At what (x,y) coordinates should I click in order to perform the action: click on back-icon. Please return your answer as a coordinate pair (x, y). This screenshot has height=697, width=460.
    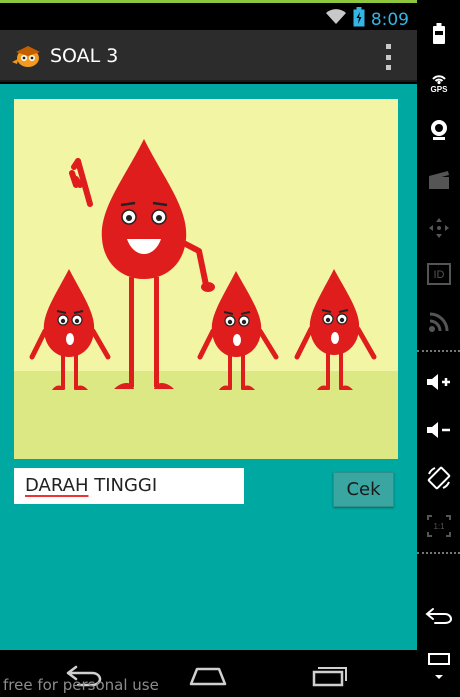
    Looking at the image, I should click on (438, 616).